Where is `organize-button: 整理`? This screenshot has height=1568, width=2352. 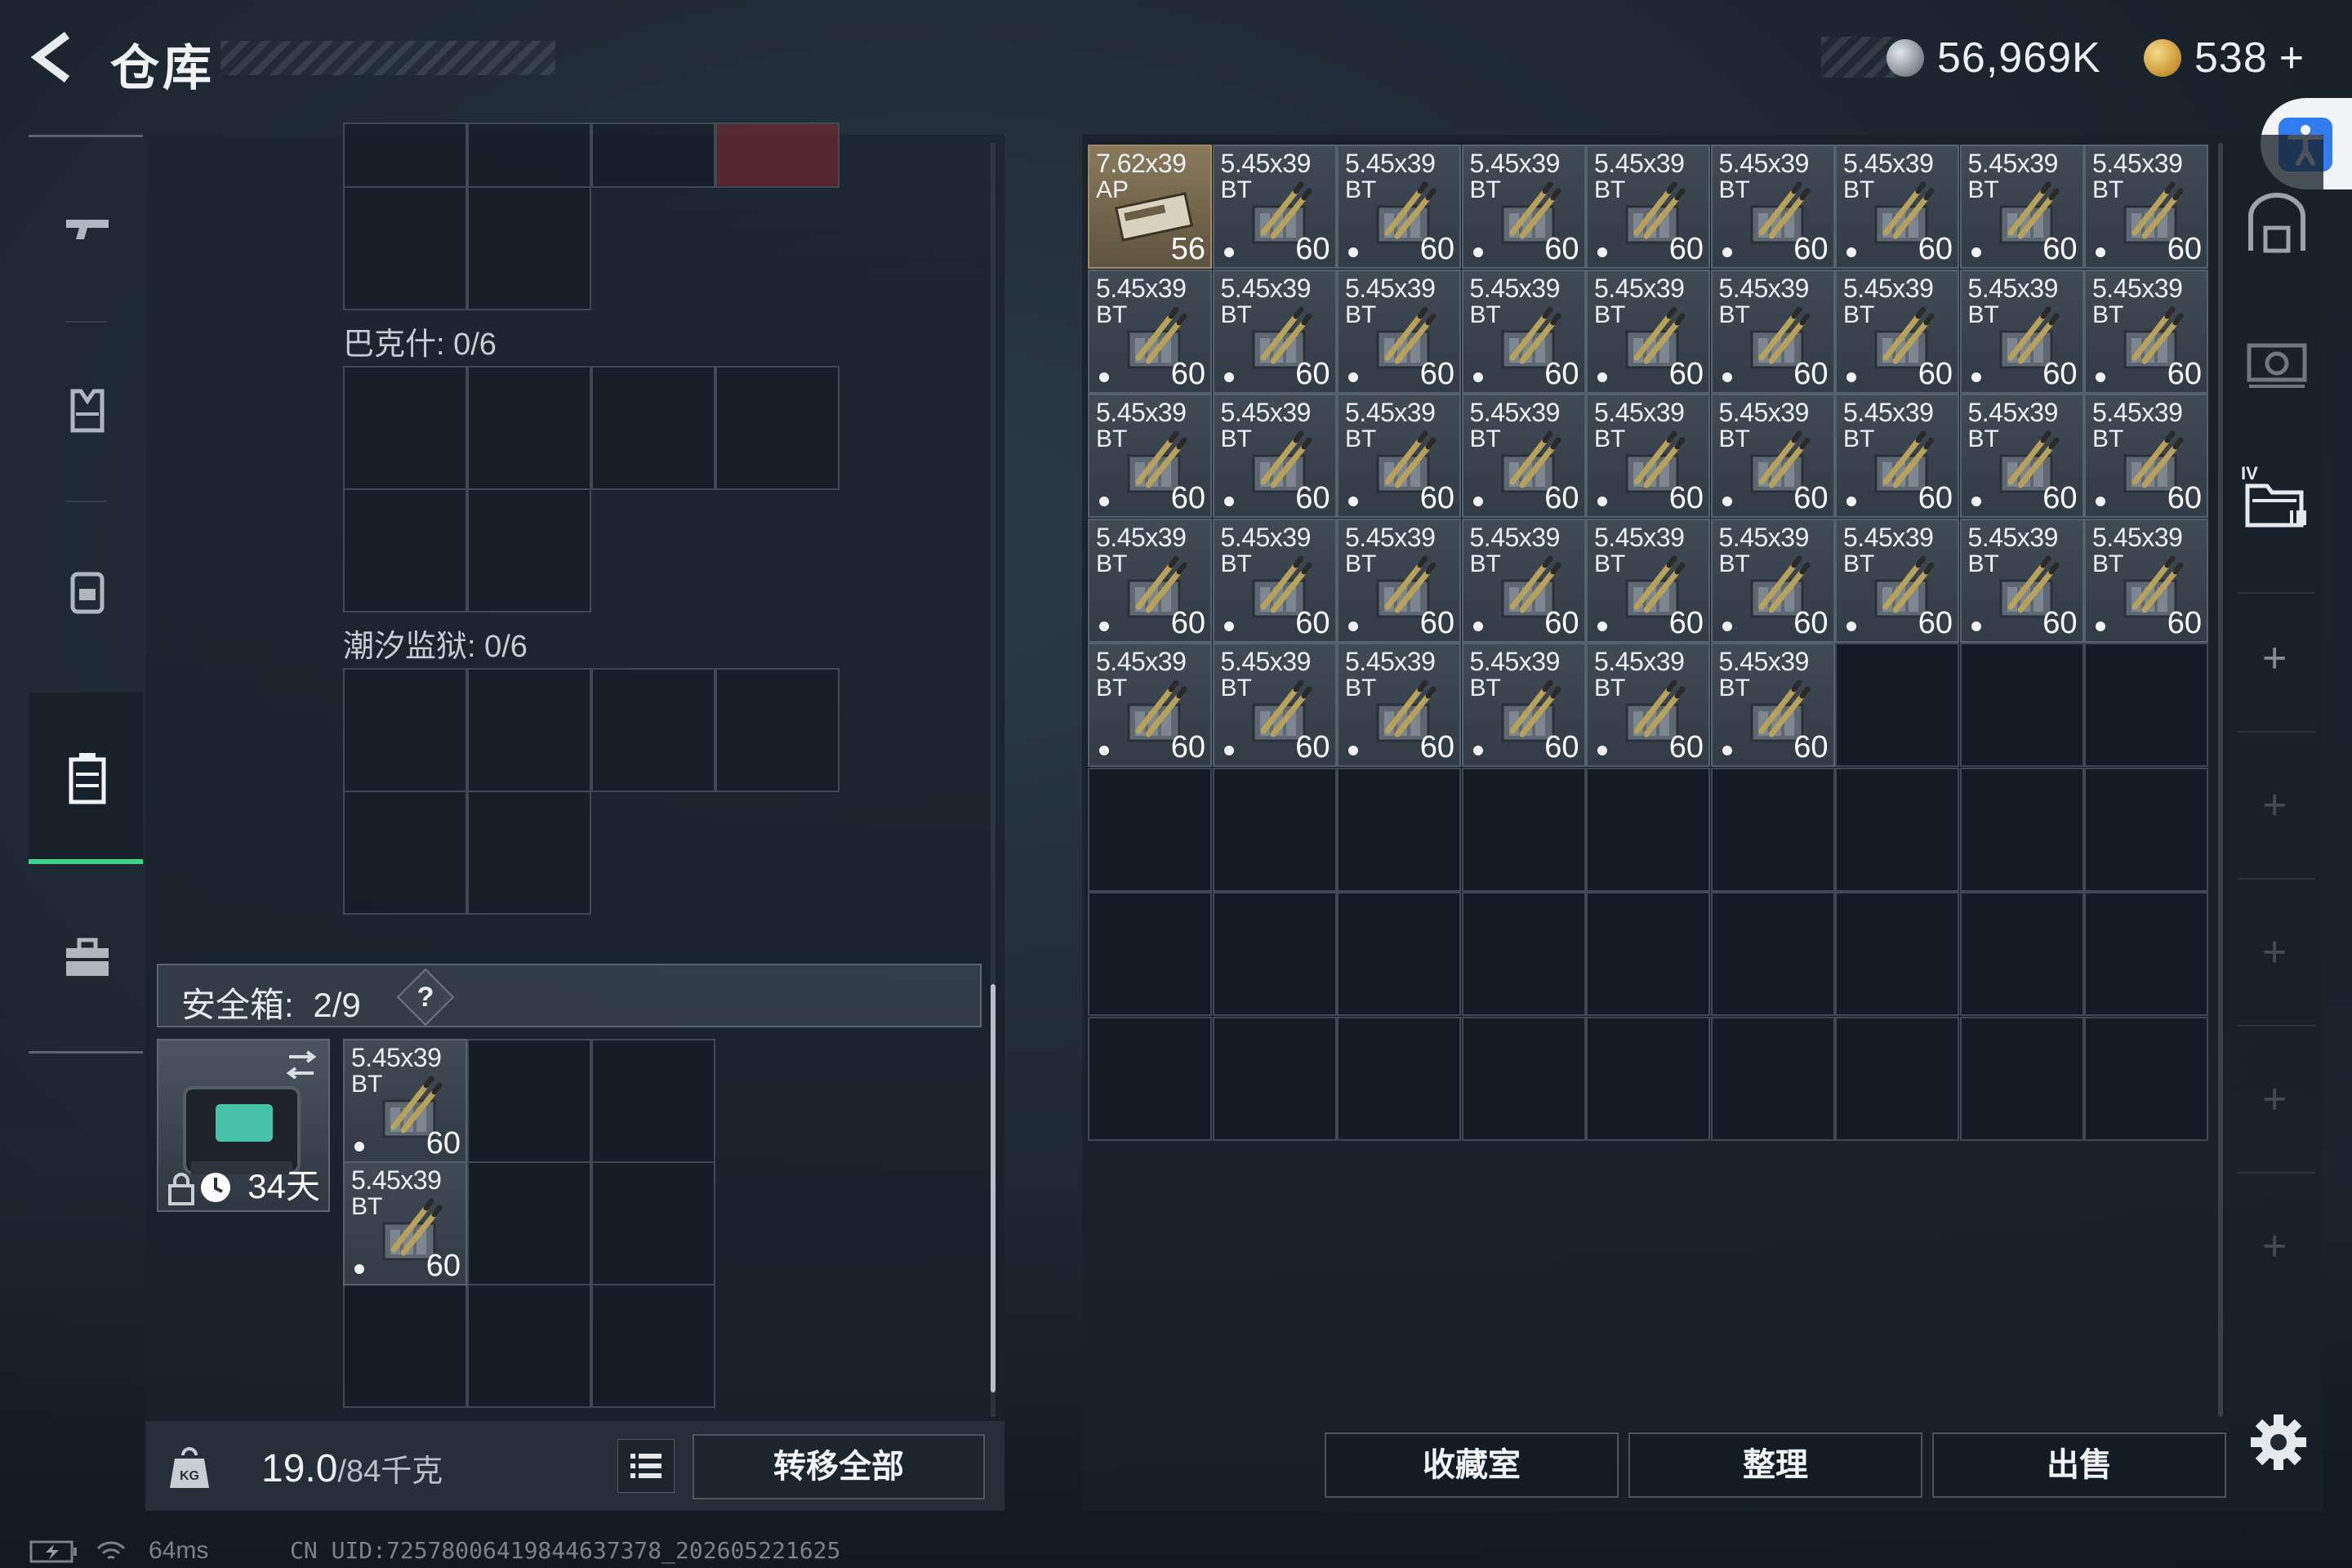 organize-button: 整理 is located at coordinates (1775, 1465).